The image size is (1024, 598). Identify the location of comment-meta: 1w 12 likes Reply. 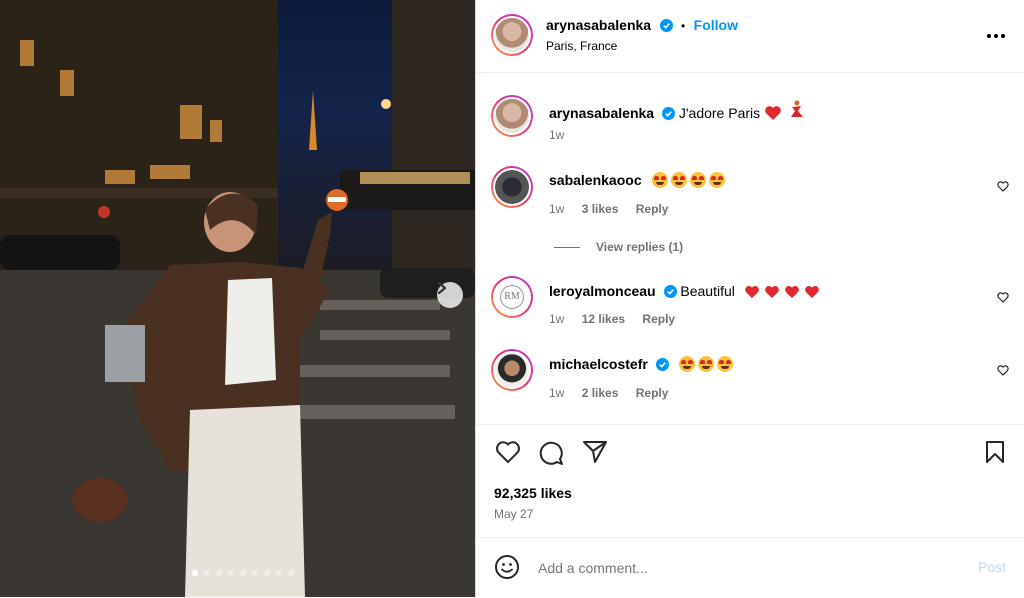
(619, 319).